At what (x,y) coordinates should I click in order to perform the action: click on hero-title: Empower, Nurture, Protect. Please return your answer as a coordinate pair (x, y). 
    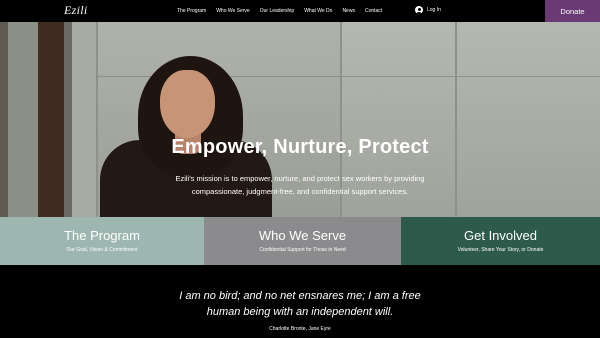
    Looking at the image, I should click on (300, 147).